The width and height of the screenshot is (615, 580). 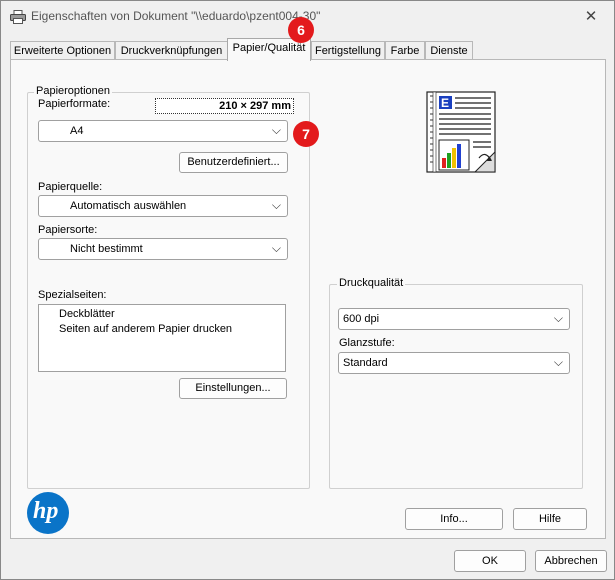 What do you see at coordinates (361, 319) in the screenshot?
I see `dpi-value: 600 dpi` at bounding box center [361, 319].